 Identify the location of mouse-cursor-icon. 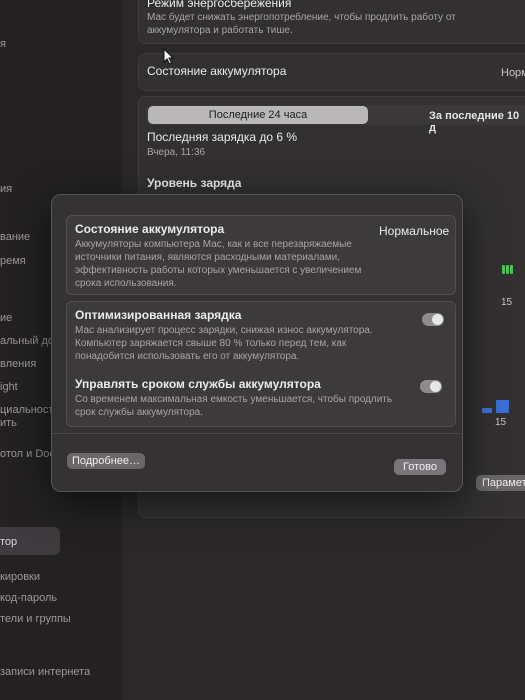
(169, 56).